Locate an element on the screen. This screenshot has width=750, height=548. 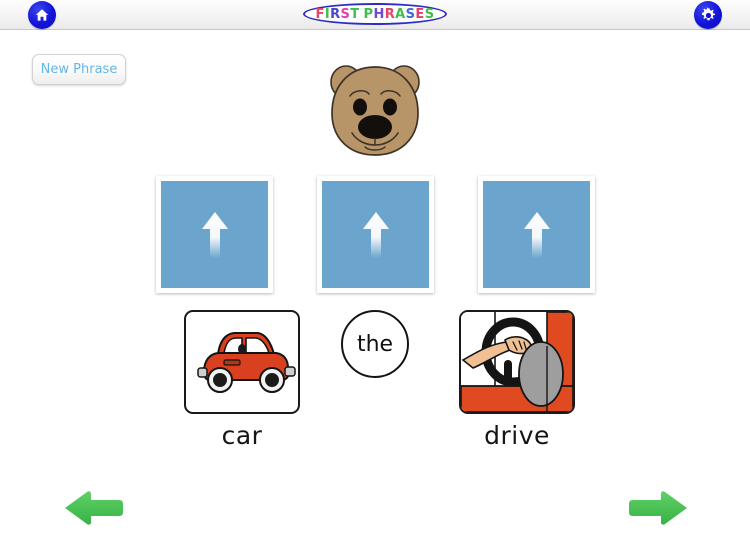
arrow-left-icon is located at coordinates (94, 508).